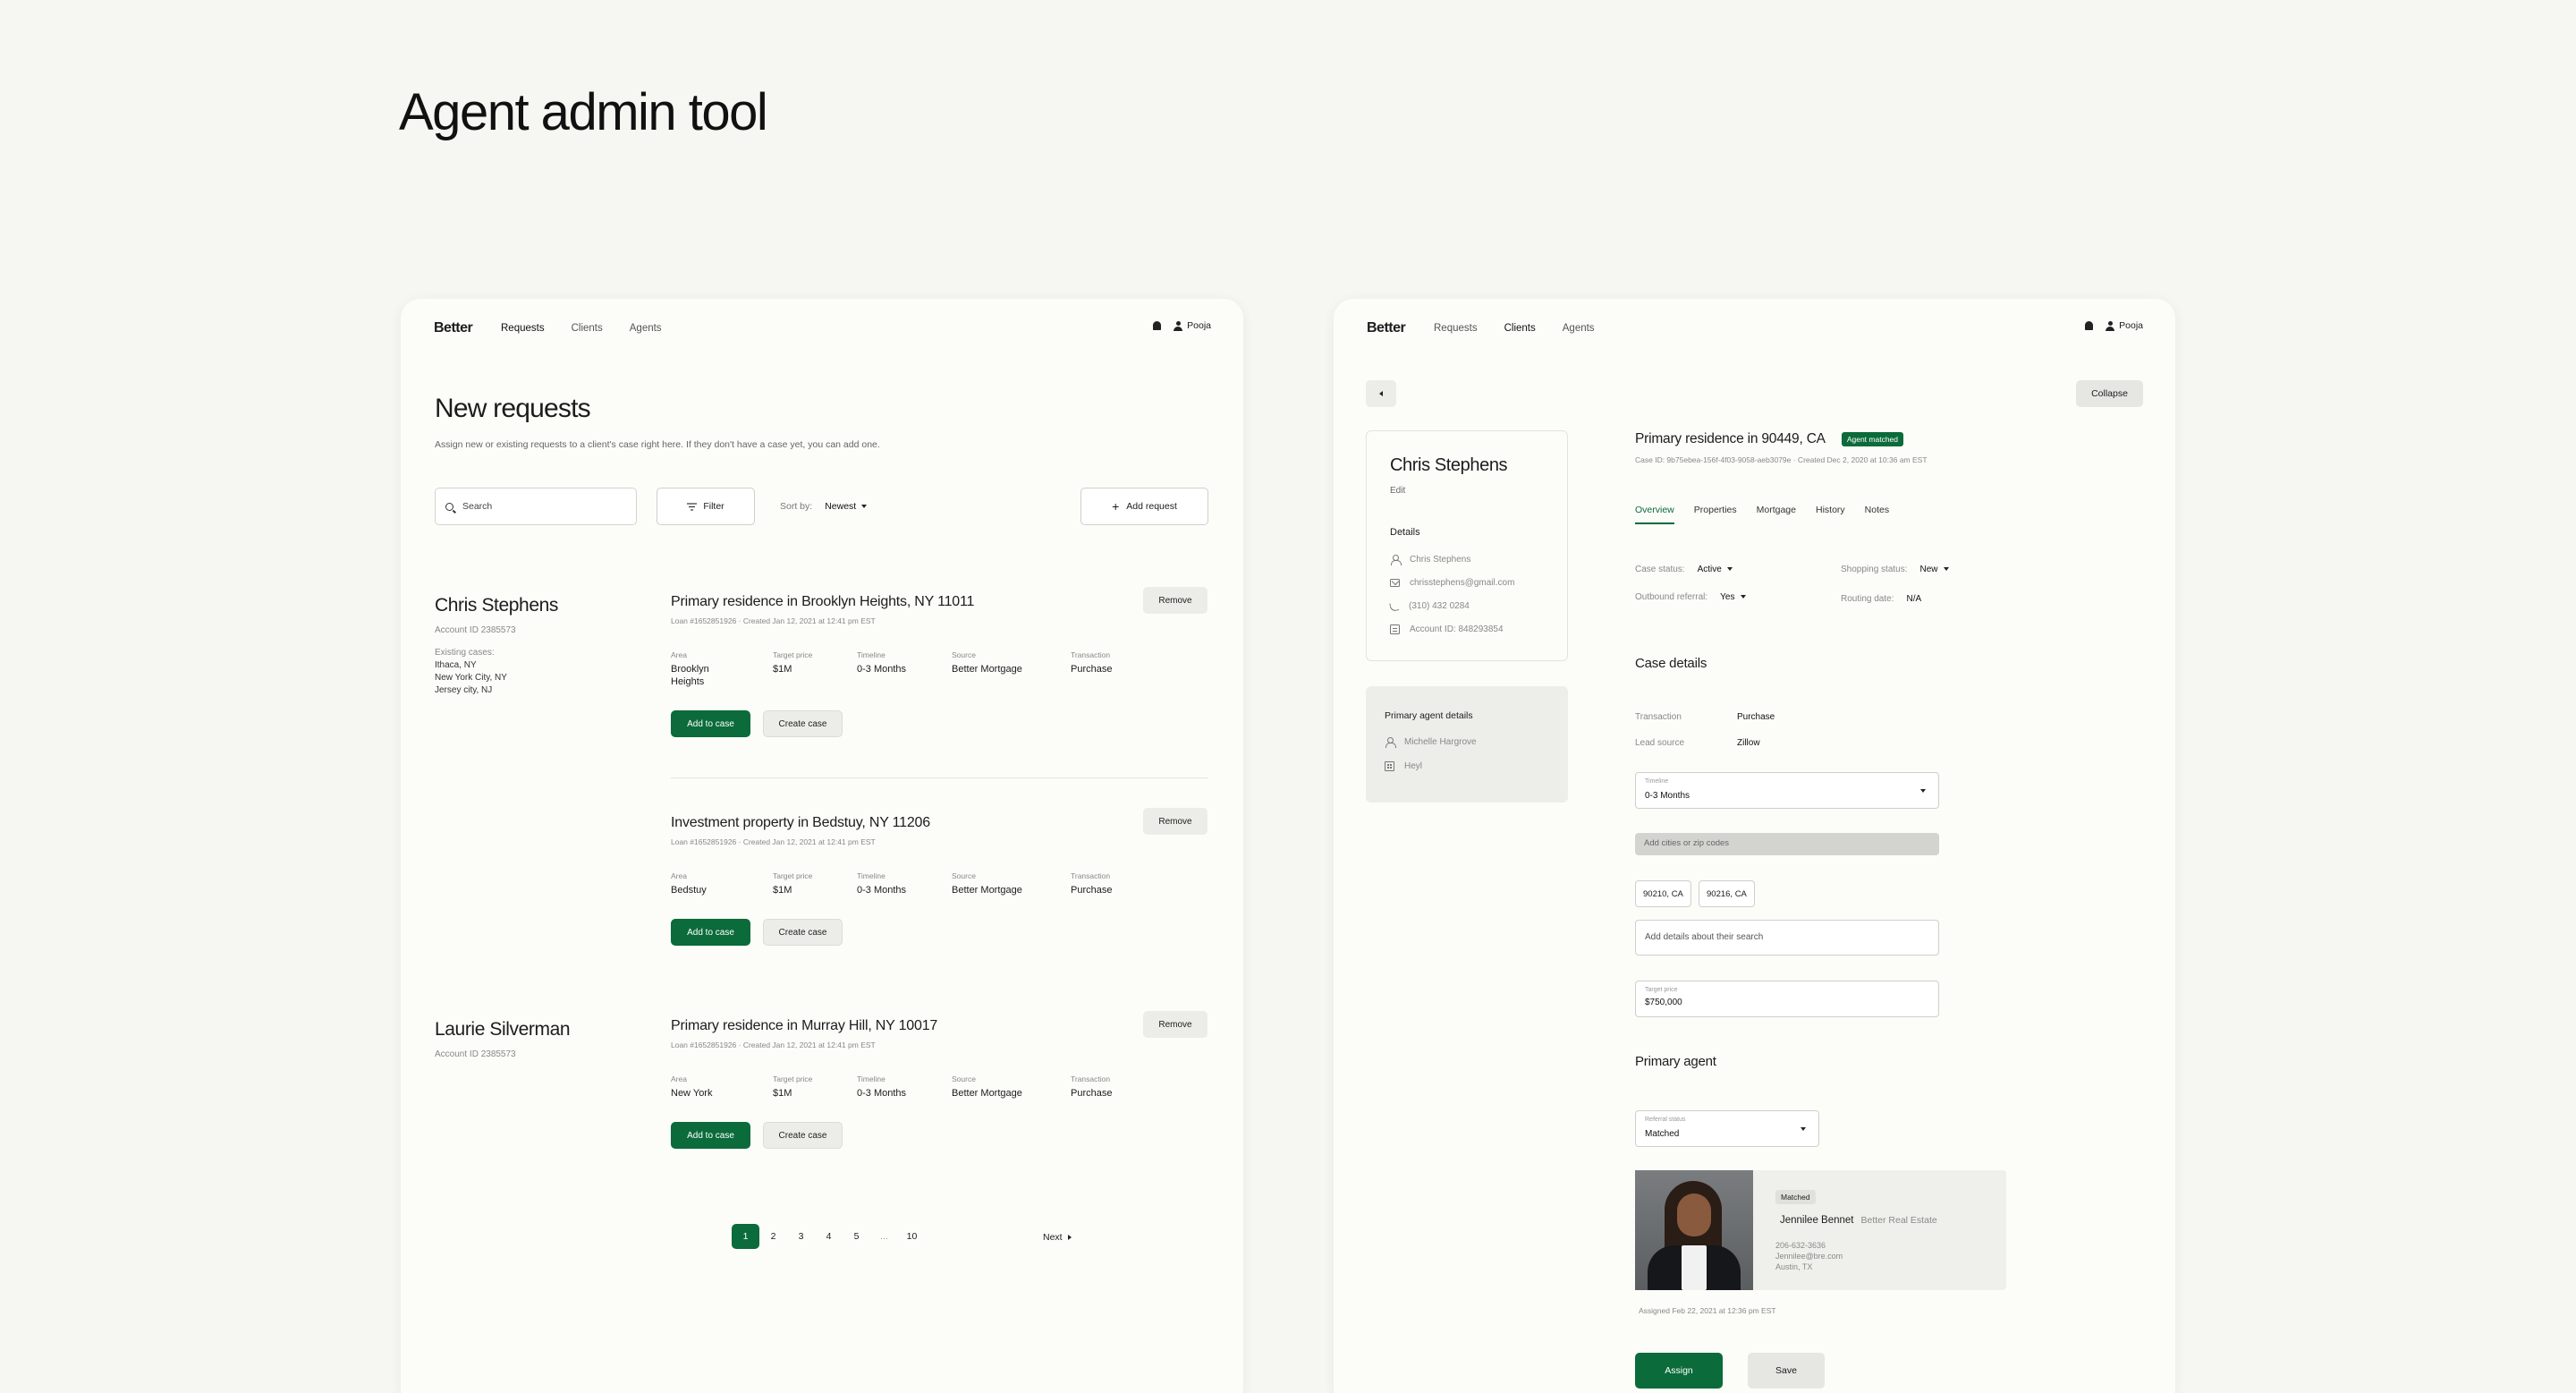  What do you see at coordinates (471, 665) in the screenshot?
I see `existing-case-link: Ithaca, NY` at bounding box center [471, 665].